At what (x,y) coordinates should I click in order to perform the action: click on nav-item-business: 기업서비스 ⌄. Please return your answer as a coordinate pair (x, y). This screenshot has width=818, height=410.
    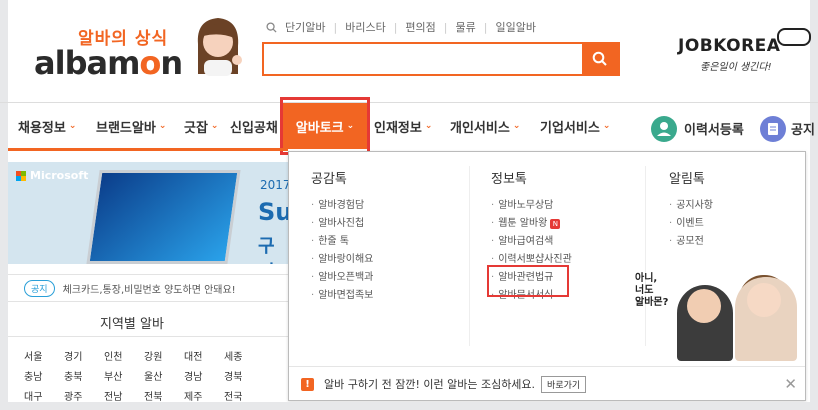
    Looking at the image, I should click on (575, 126).